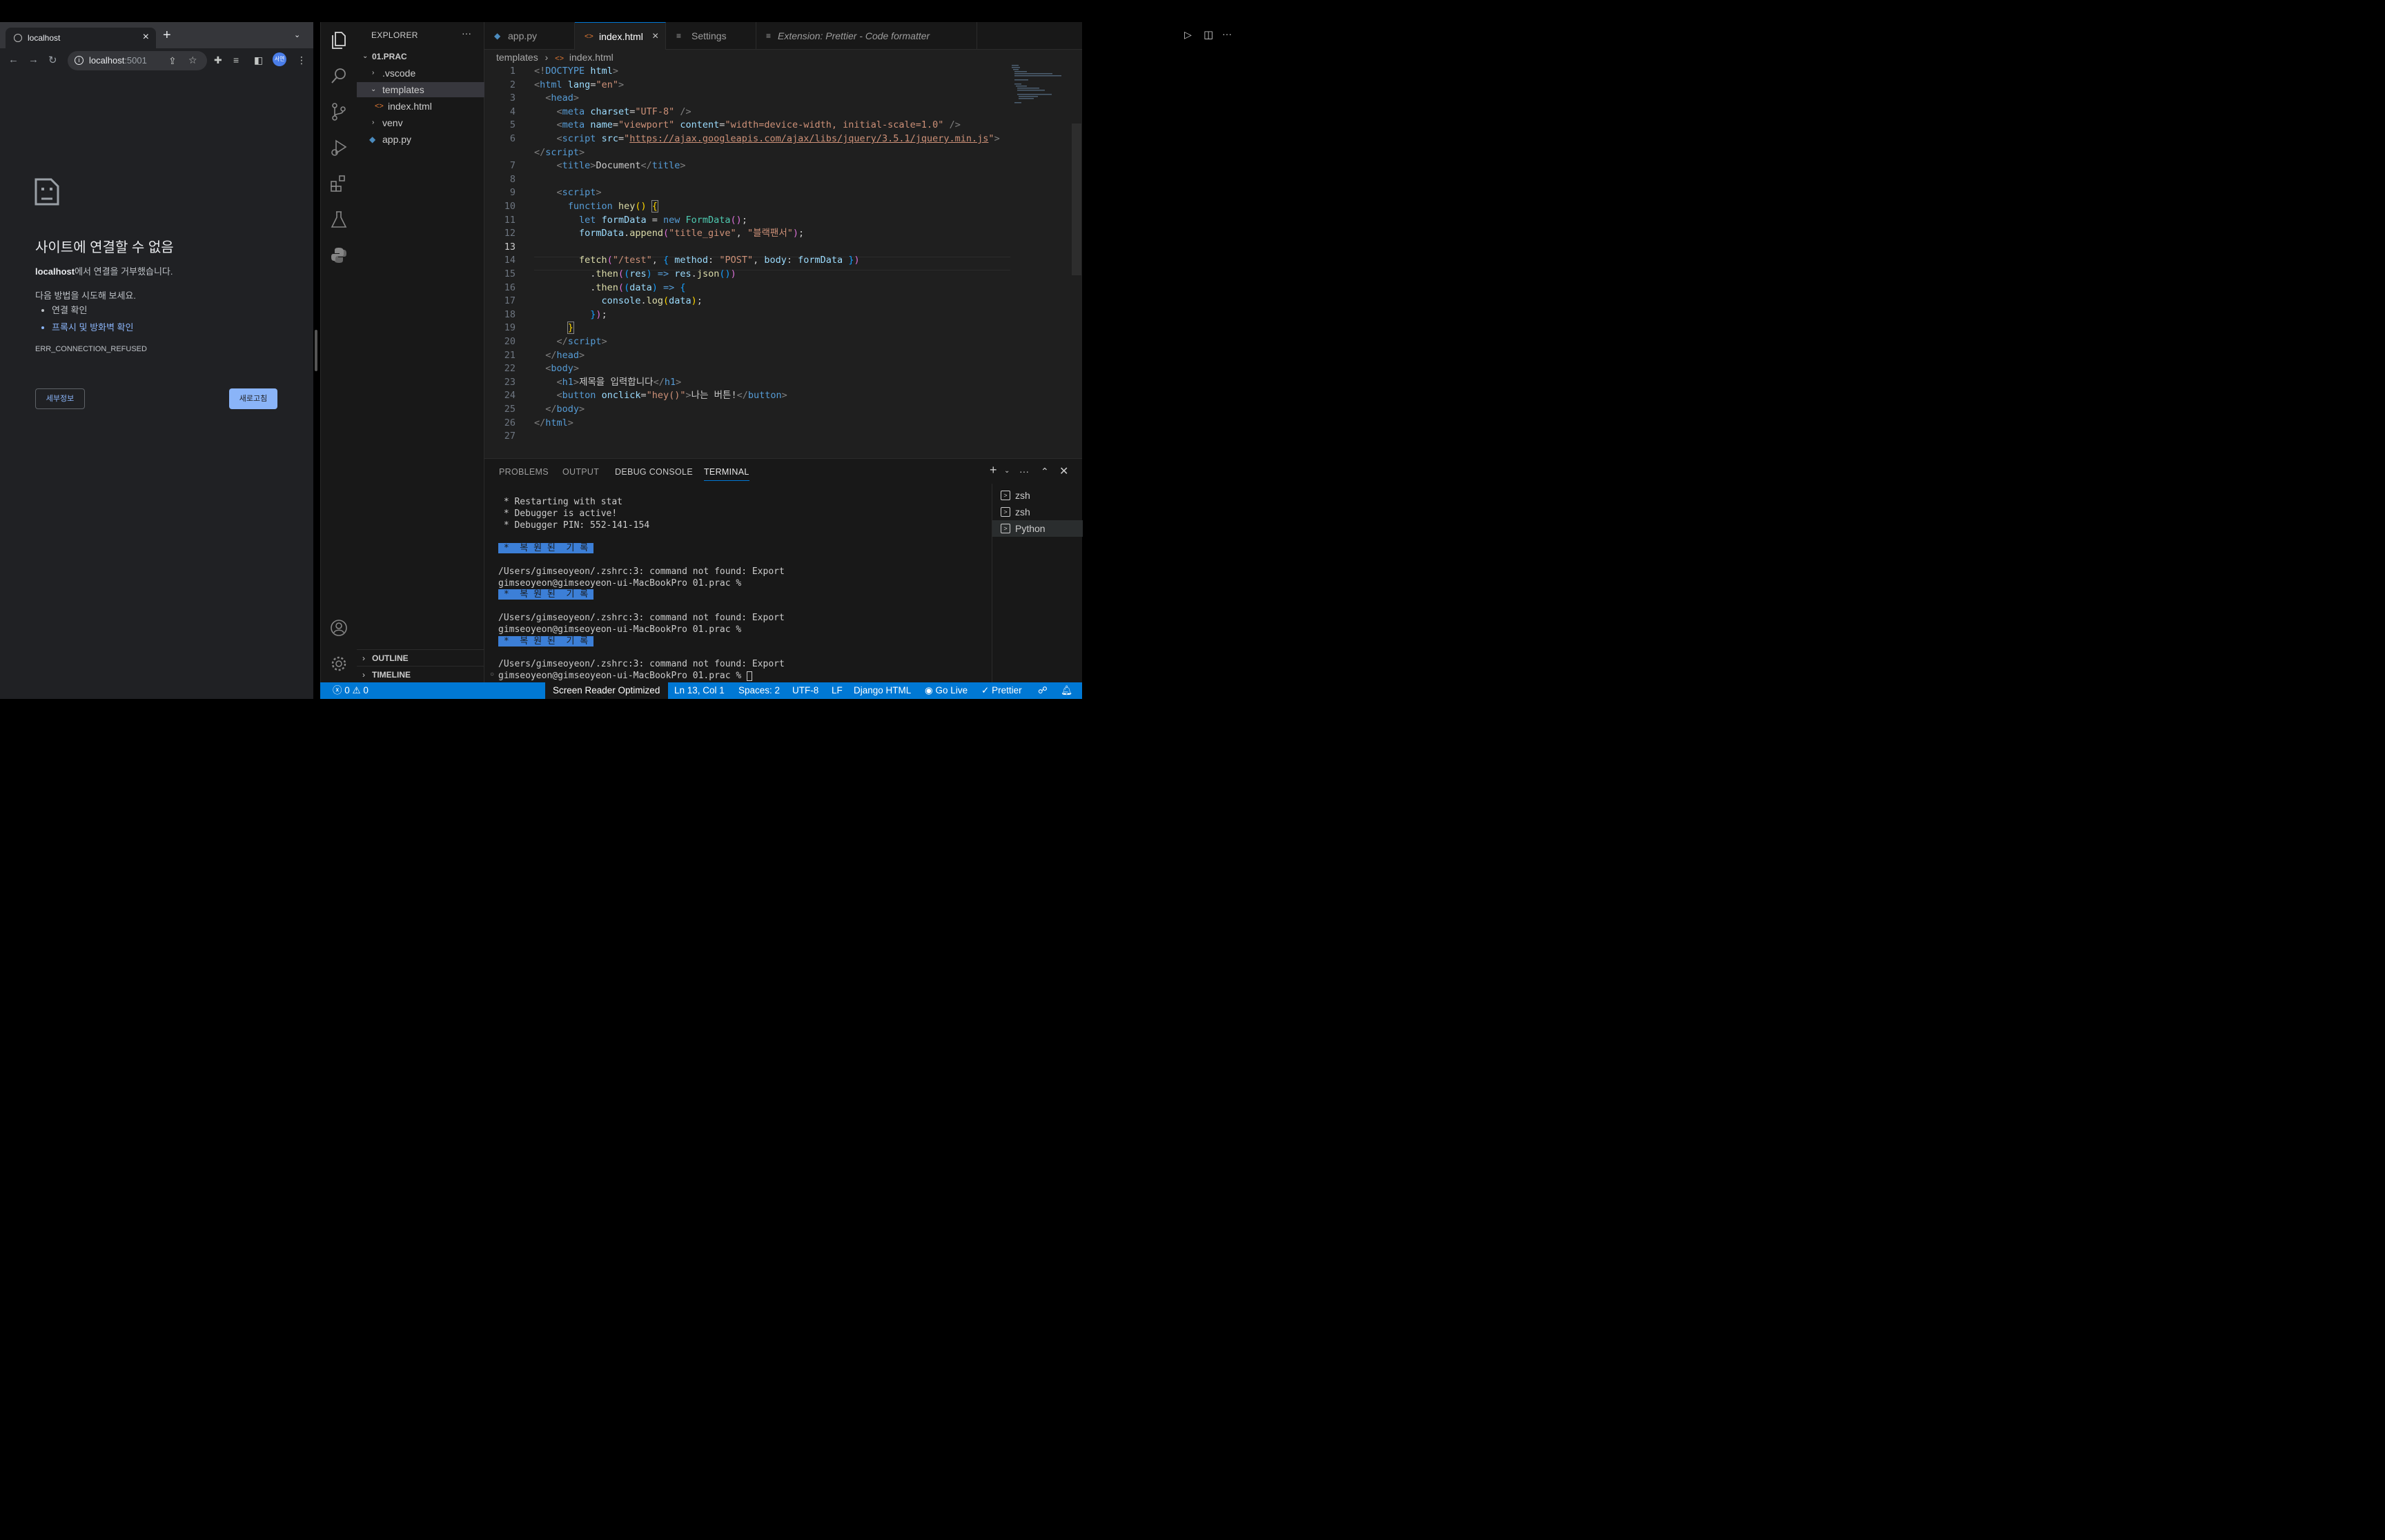 The image size is (2385, 1540). Describe the element at coordinates (192, 60) in the screenshot. I see `bookmark-star-icon: ☆` at that location.